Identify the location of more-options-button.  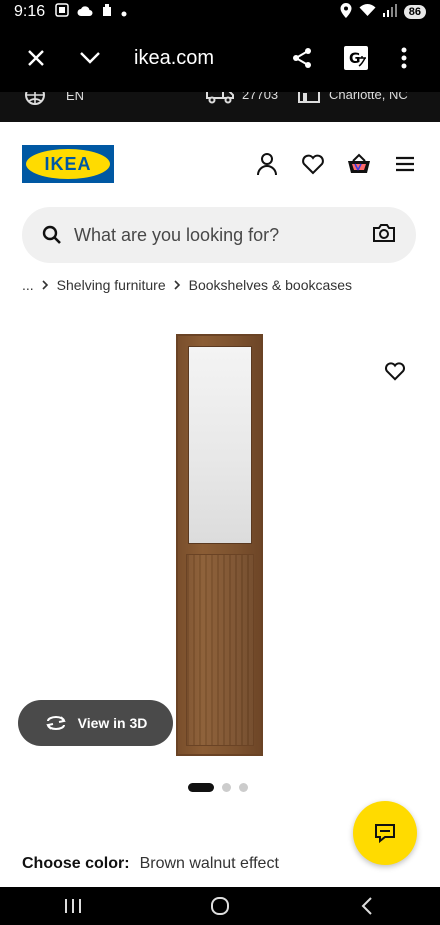
(404, 58).